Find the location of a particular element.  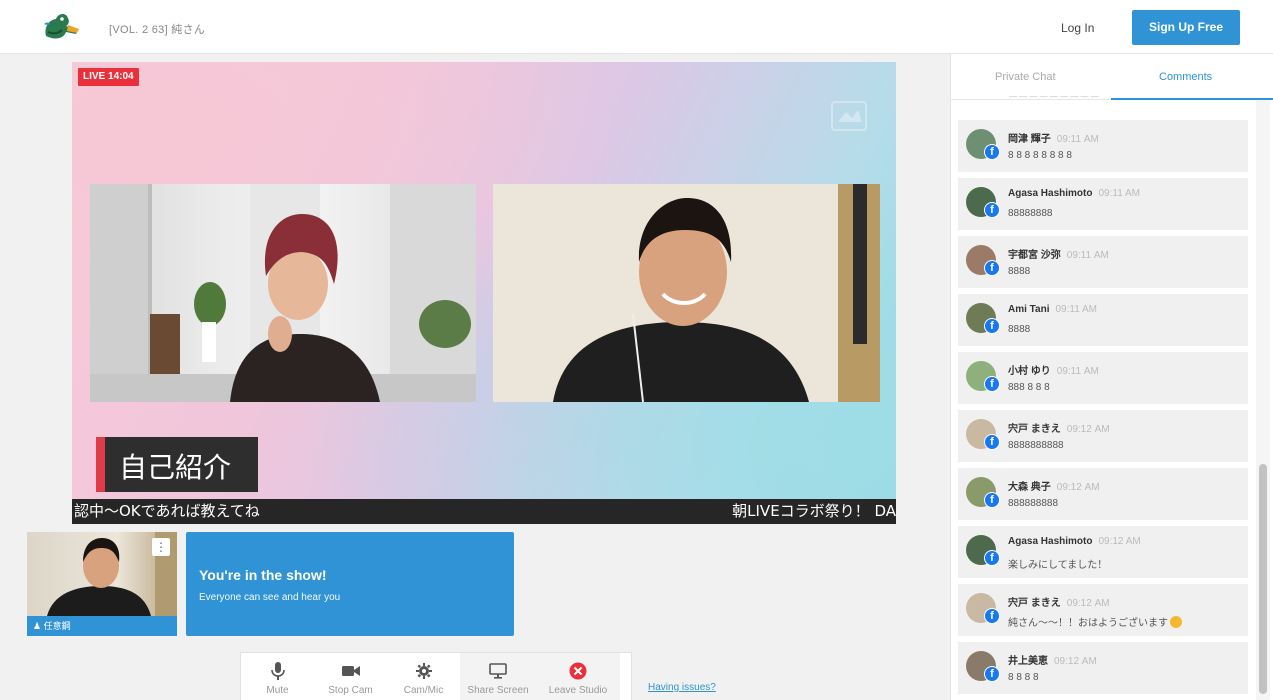

share-screen-button: Share Screen is located at coordinates (498, 676).